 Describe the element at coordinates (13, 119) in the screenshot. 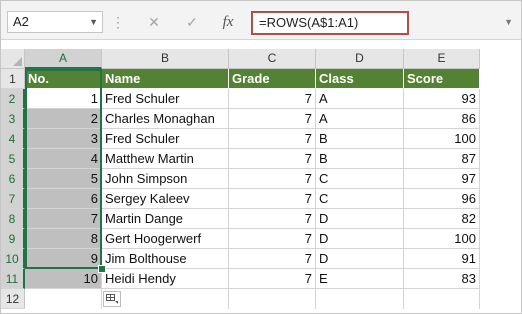

I see `row-header-3: 3` at that location.